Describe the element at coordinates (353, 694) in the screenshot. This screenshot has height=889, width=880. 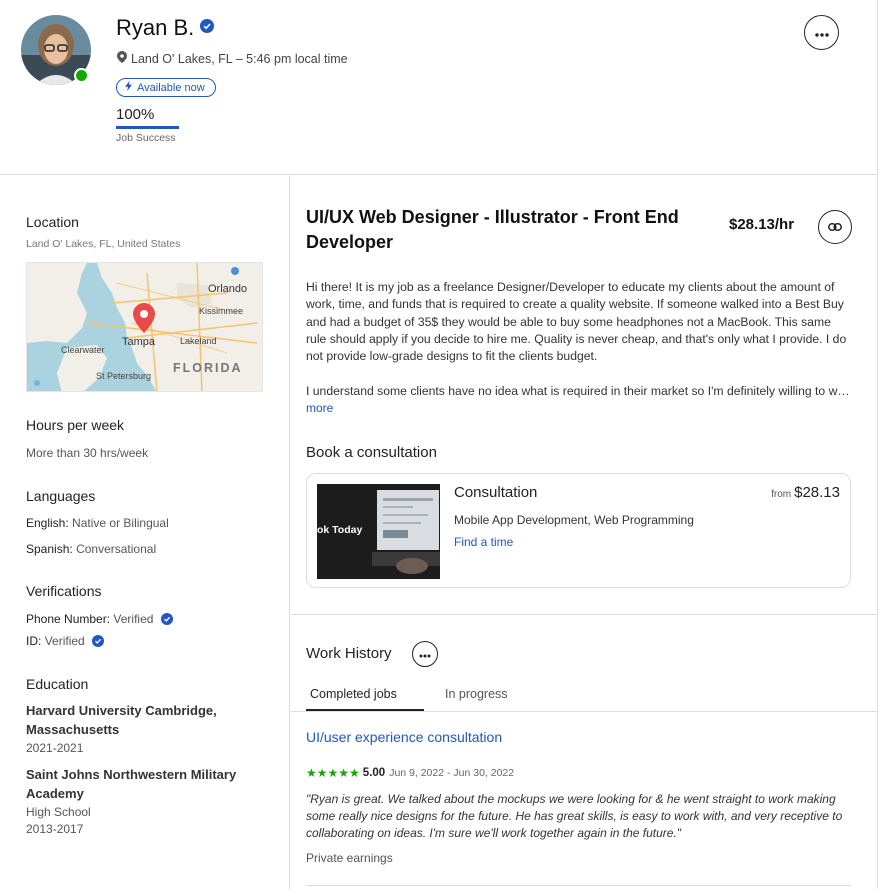
I see `tab-completed-jobs: Completed jobs` at that location.